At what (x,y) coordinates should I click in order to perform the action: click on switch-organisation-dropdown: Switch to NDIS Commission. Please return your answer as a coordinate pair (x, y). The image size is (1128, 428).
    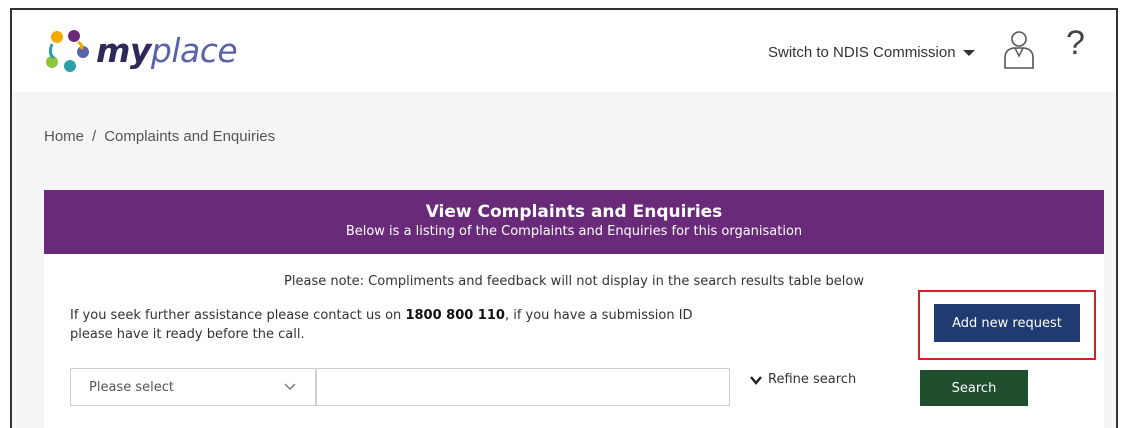
    Looking at the image, I should click on (871, 52).